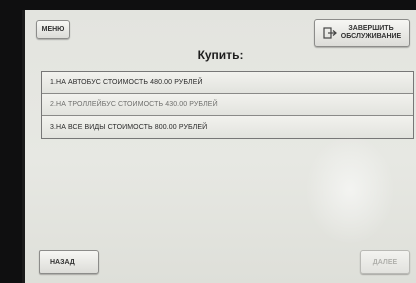  What do you see at coordinates (227, 127) in the screenshot?
I see `ticket-option-all-types: 3.НА ВСЕ ВИДЫ СТОИМОСТЬ 800.00 РУБЛЕЙ` at bounding box center [227, 127].